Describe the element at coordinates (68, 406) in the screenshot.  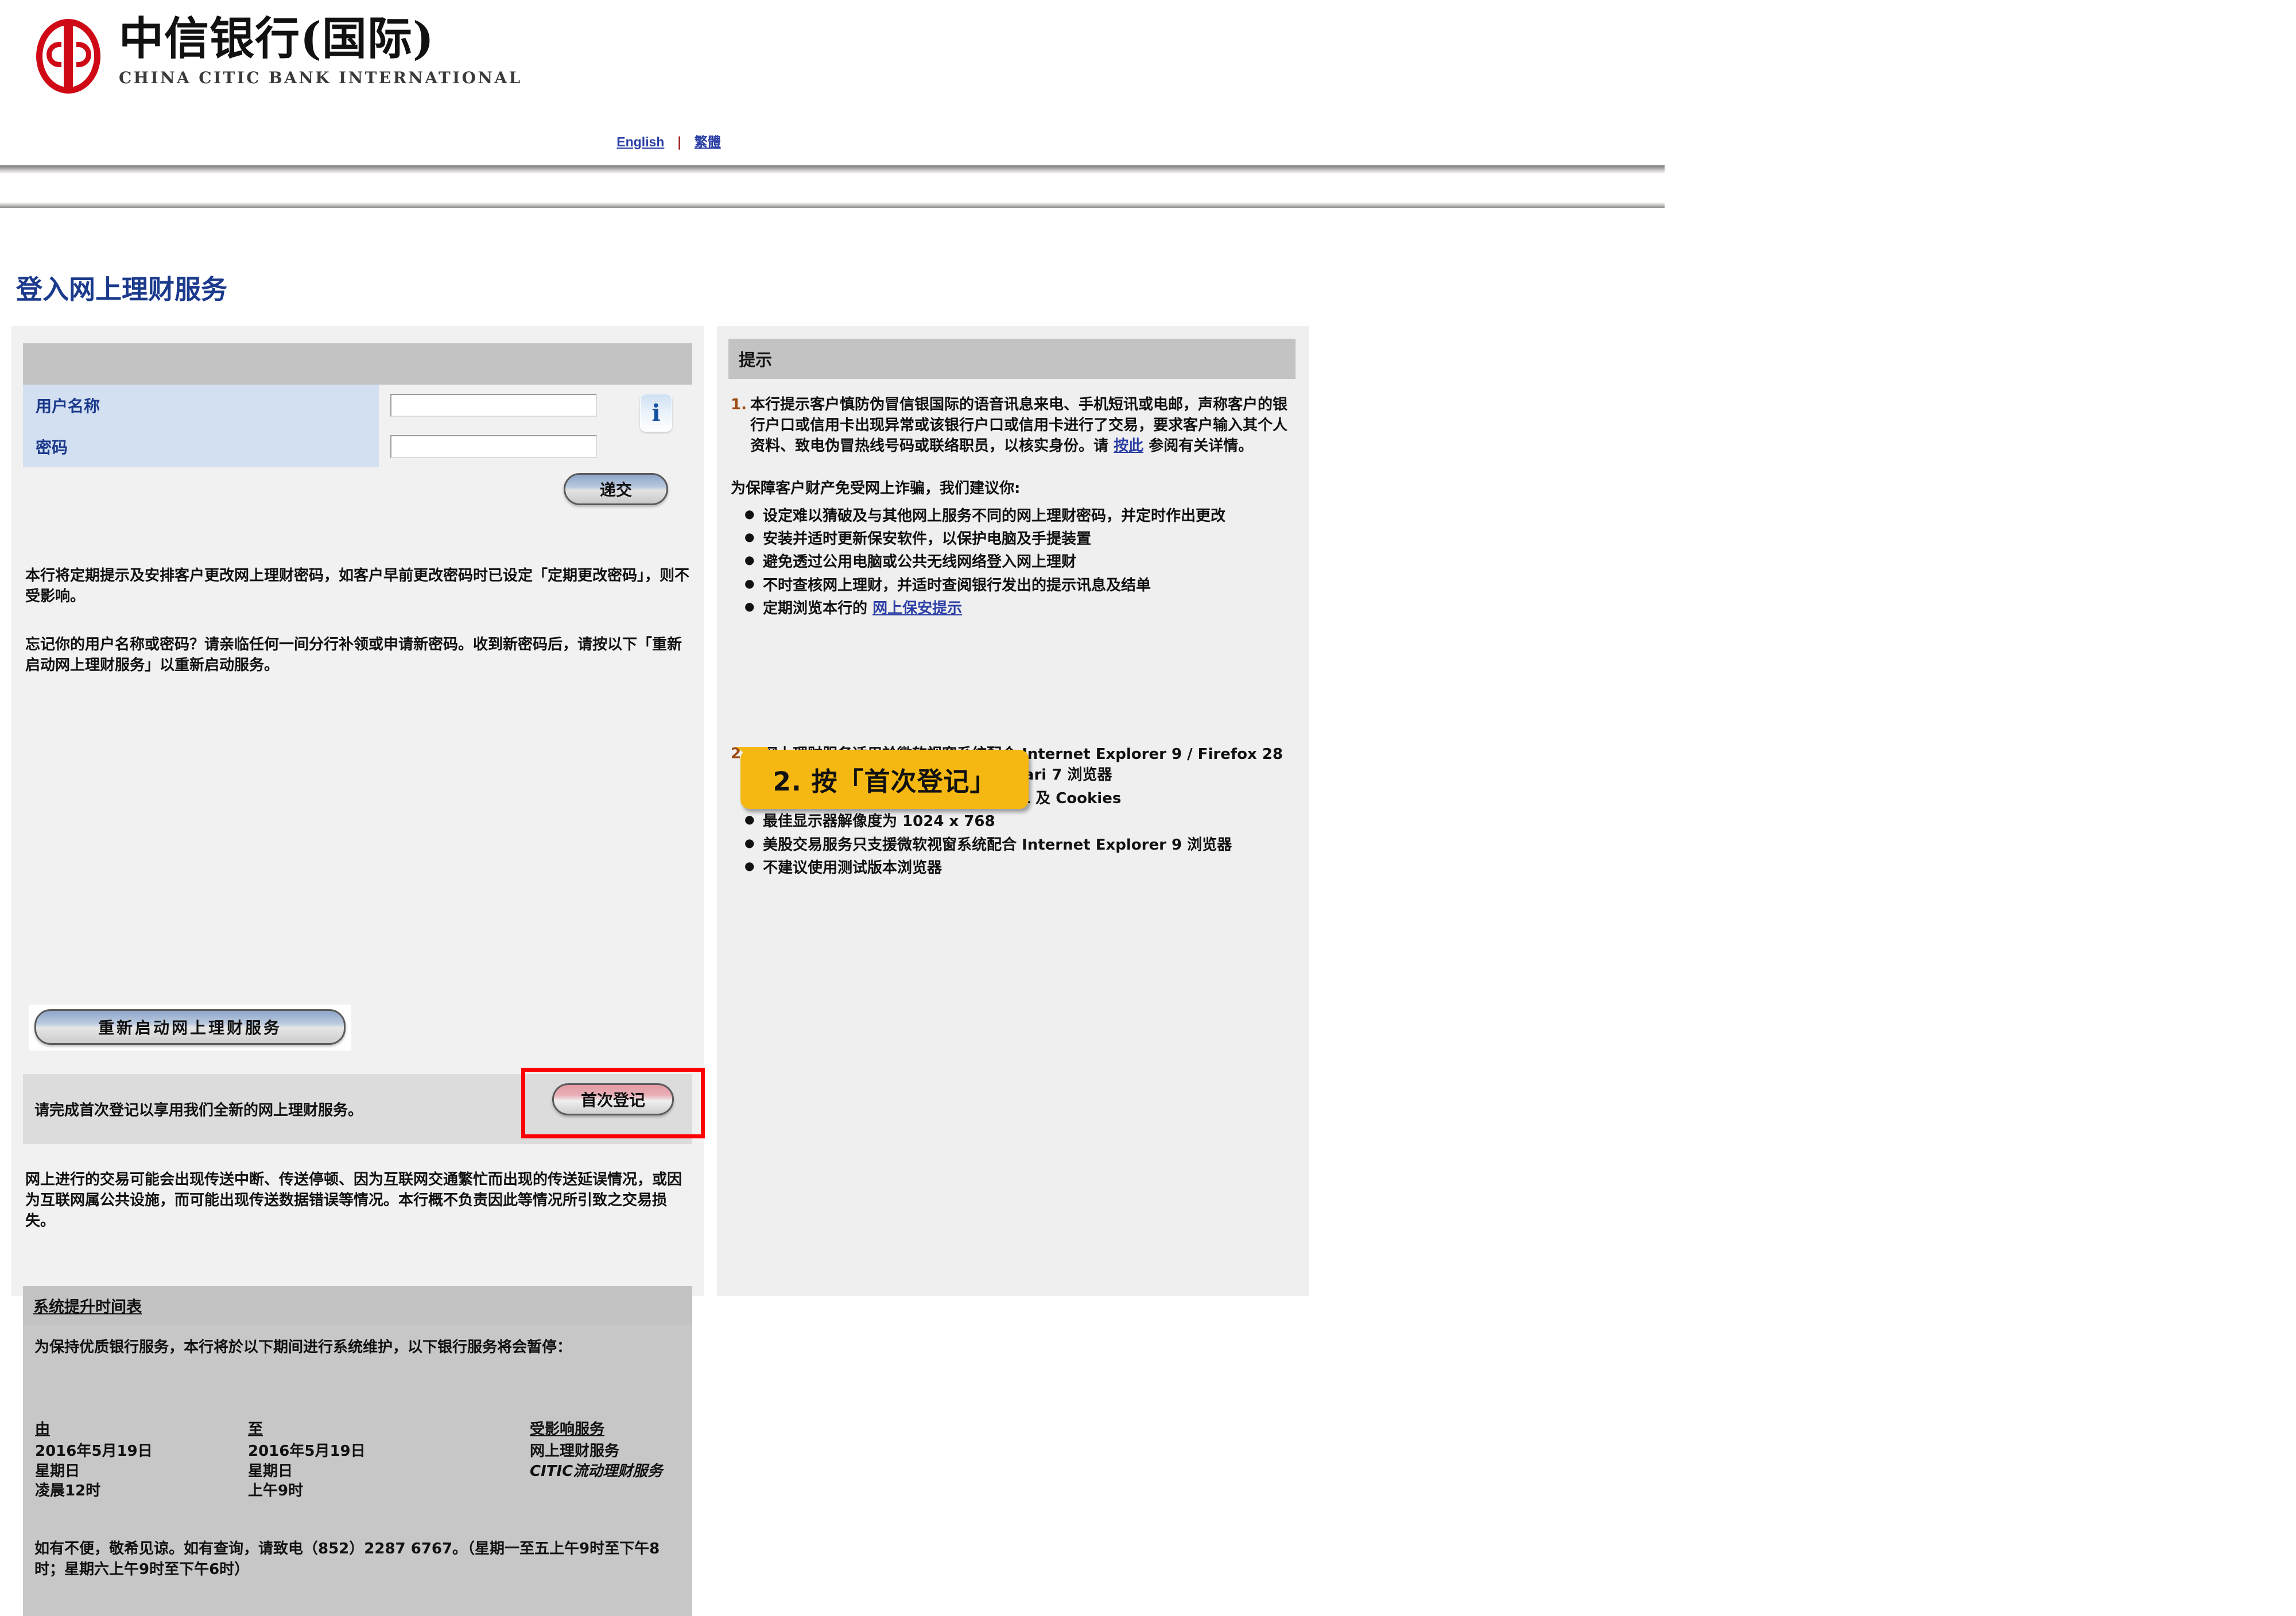
I see `username-label: 用户名称` at that location.